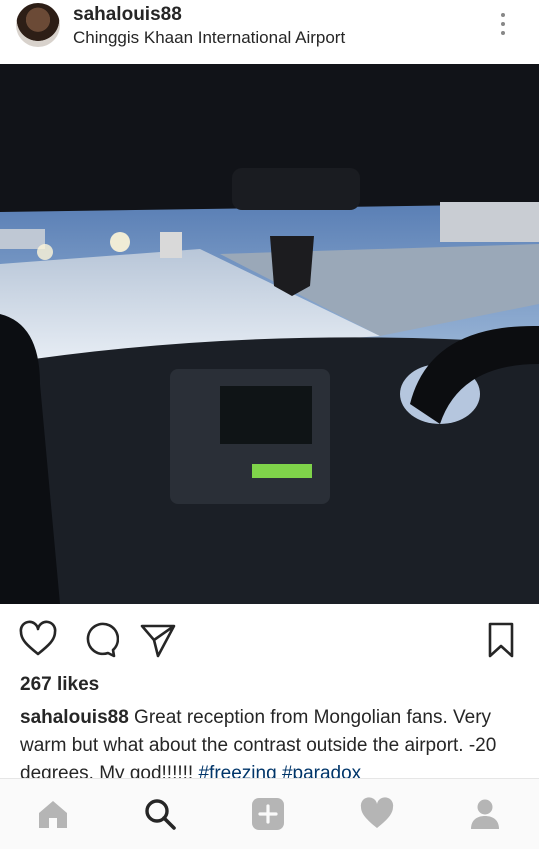 The image size is (539, 849). Describe the element at coordinates (502, 640) in the screenshot. I see `bookmark-icon` at that location.